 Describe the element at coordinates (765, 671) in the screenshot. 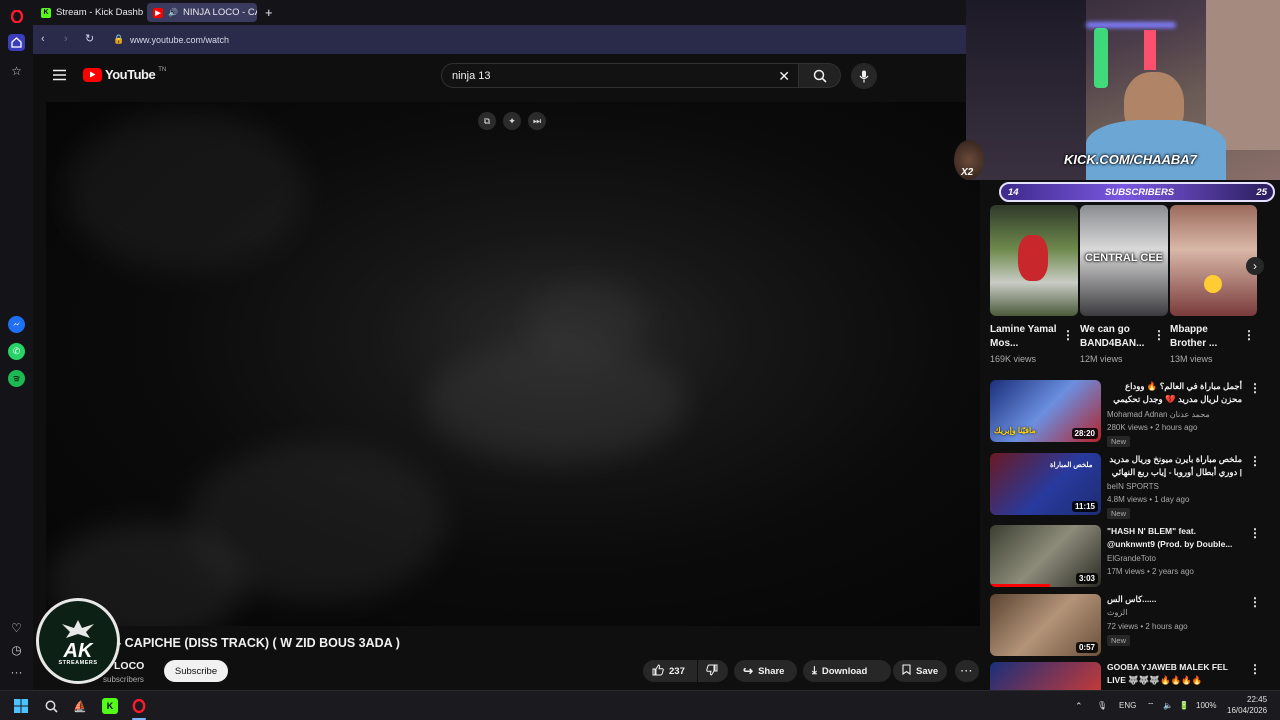

I see `share-button: ↪ Share` at that location.